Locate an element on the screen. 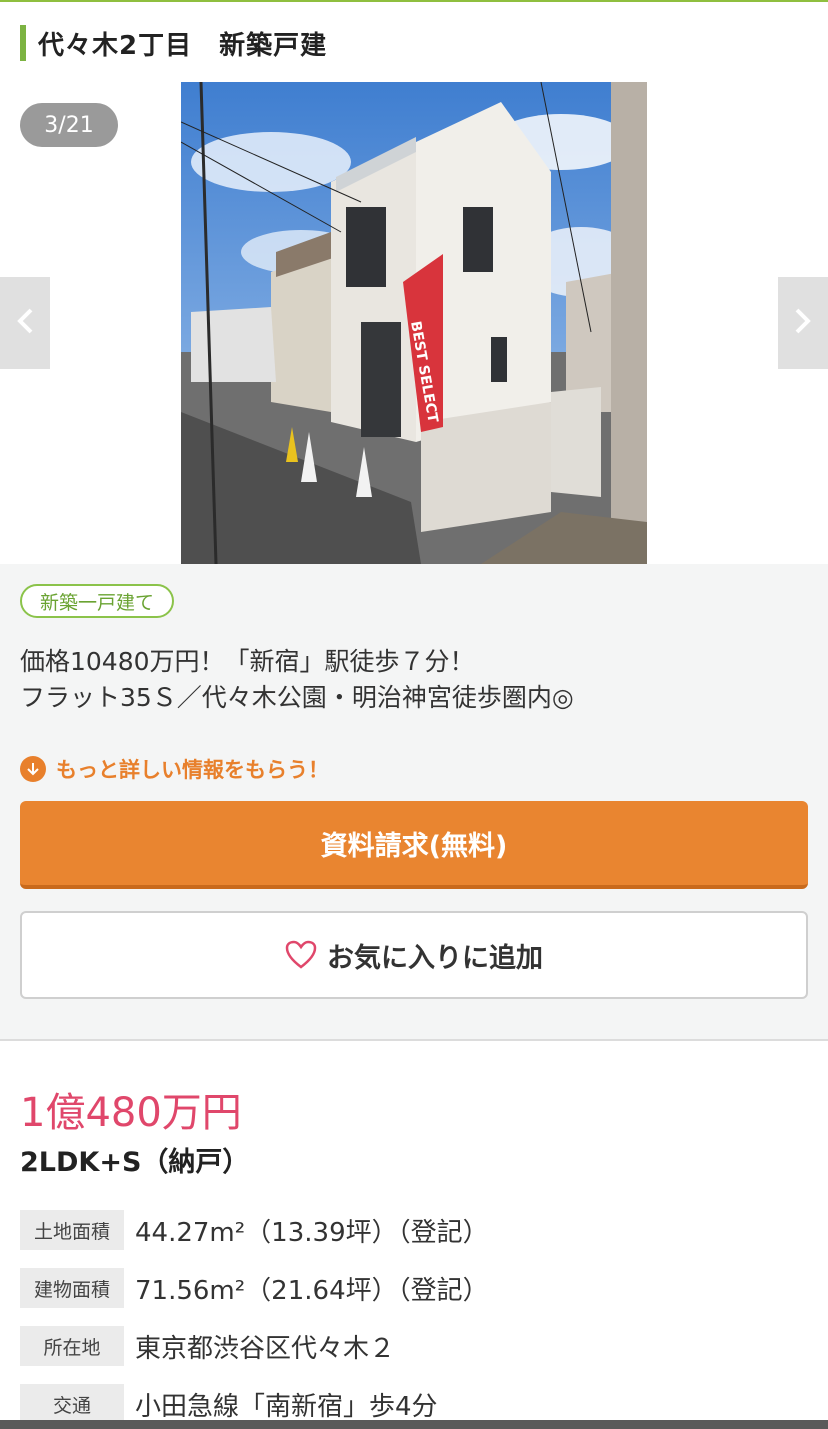 The height and width of the screenshot is (1429, 828). more-info-label: もっと詳しい情報をもらう！ is located at coordinates (192, 770).